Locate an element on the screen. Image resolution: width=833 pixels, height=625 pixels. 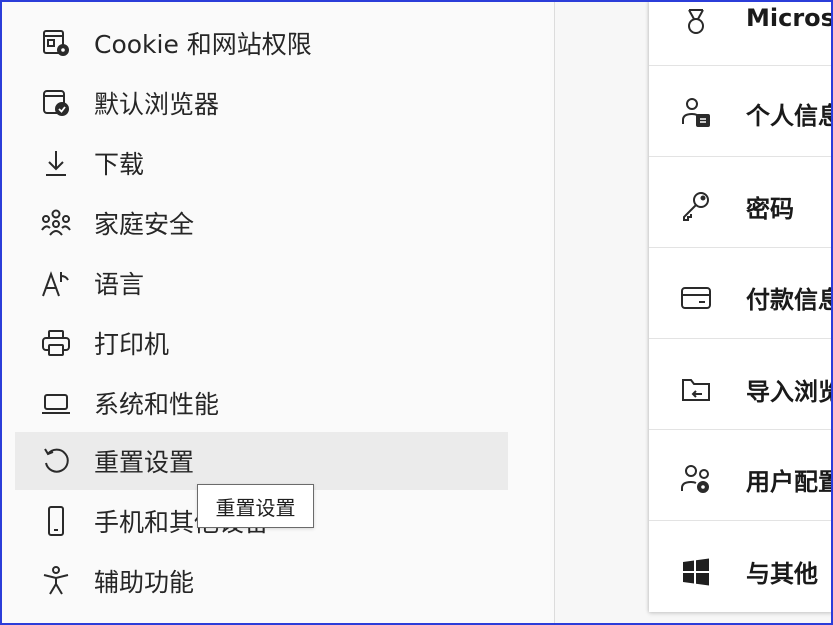
profile-item-label: Micros is located at coordinates (789, 18).